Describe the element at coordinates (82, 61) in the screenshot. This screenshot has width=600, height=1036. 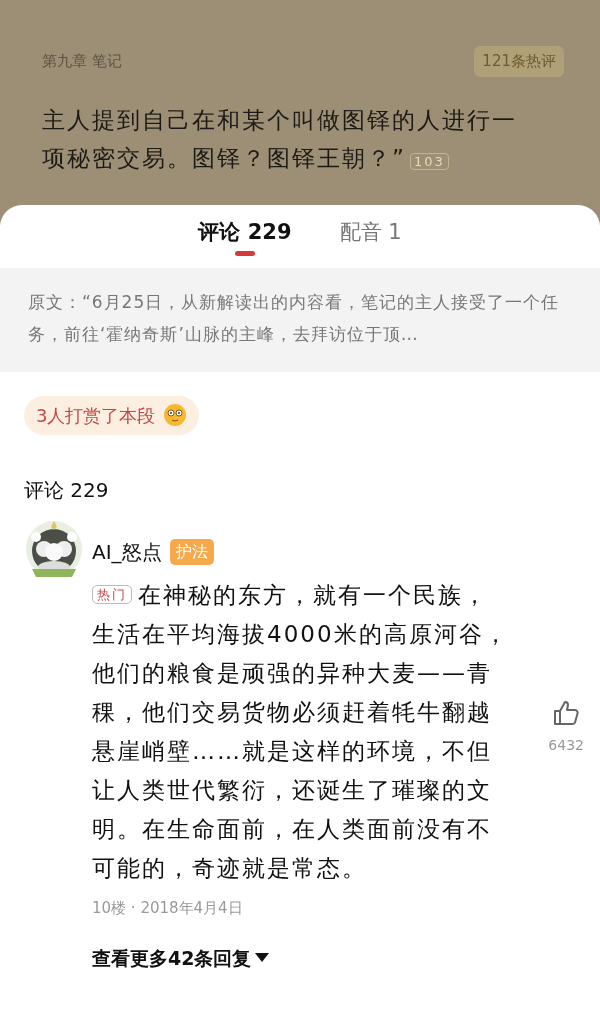
I see `chapter-title: 第九章 笔记` at that location.